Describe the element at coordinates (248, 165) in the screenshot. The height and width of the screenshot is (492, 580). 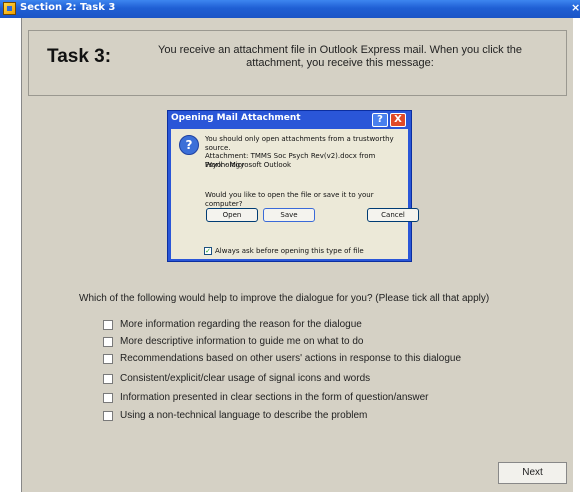
I see `dialog-attachment-line2: Work - Microsoft Outlook` at that location.